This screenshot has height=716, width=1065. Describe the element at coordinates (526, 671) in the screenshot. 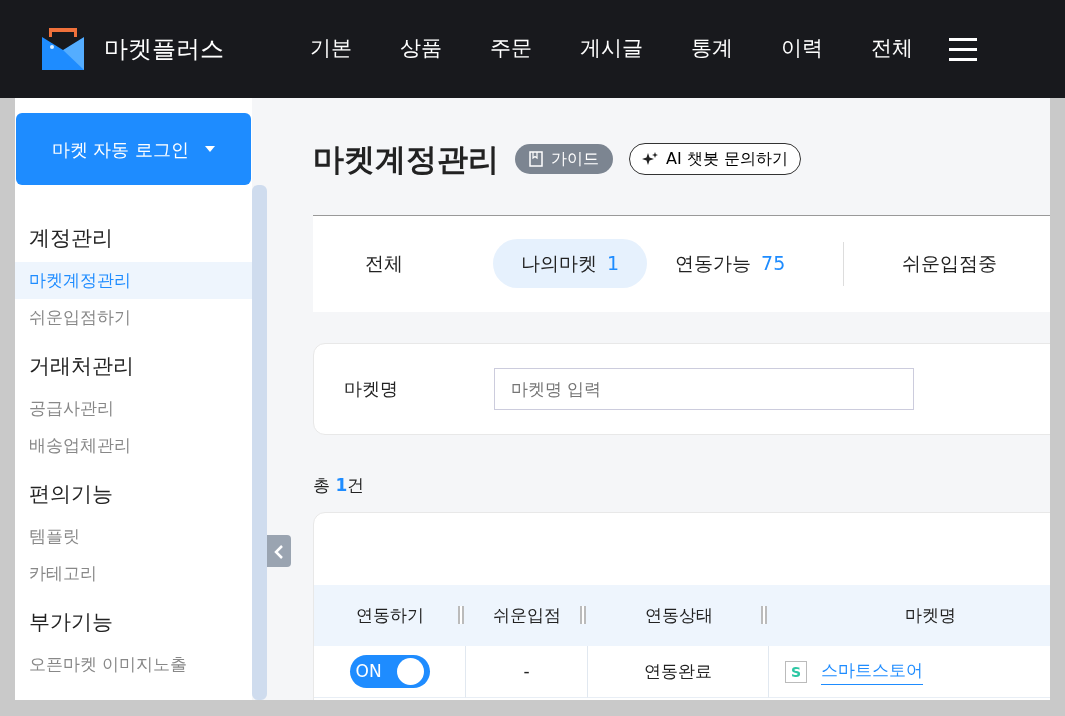

I see `table-cell-text: -` at that location.